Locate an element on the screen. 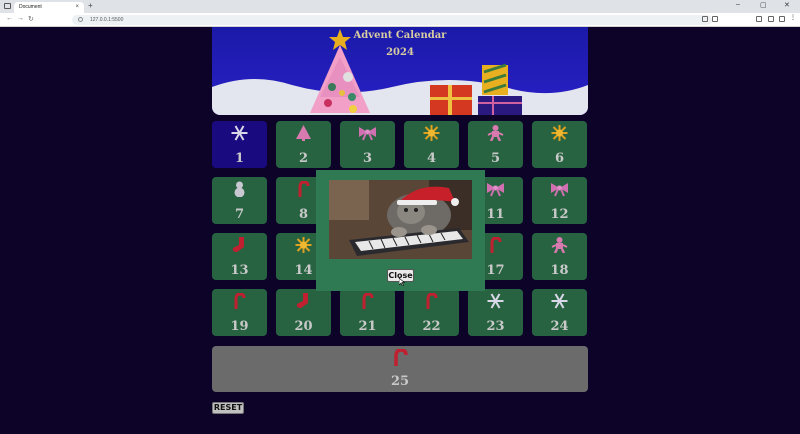 The image size is (800, 434). day-tile-7: 7 is located at coordinates (239, 200).